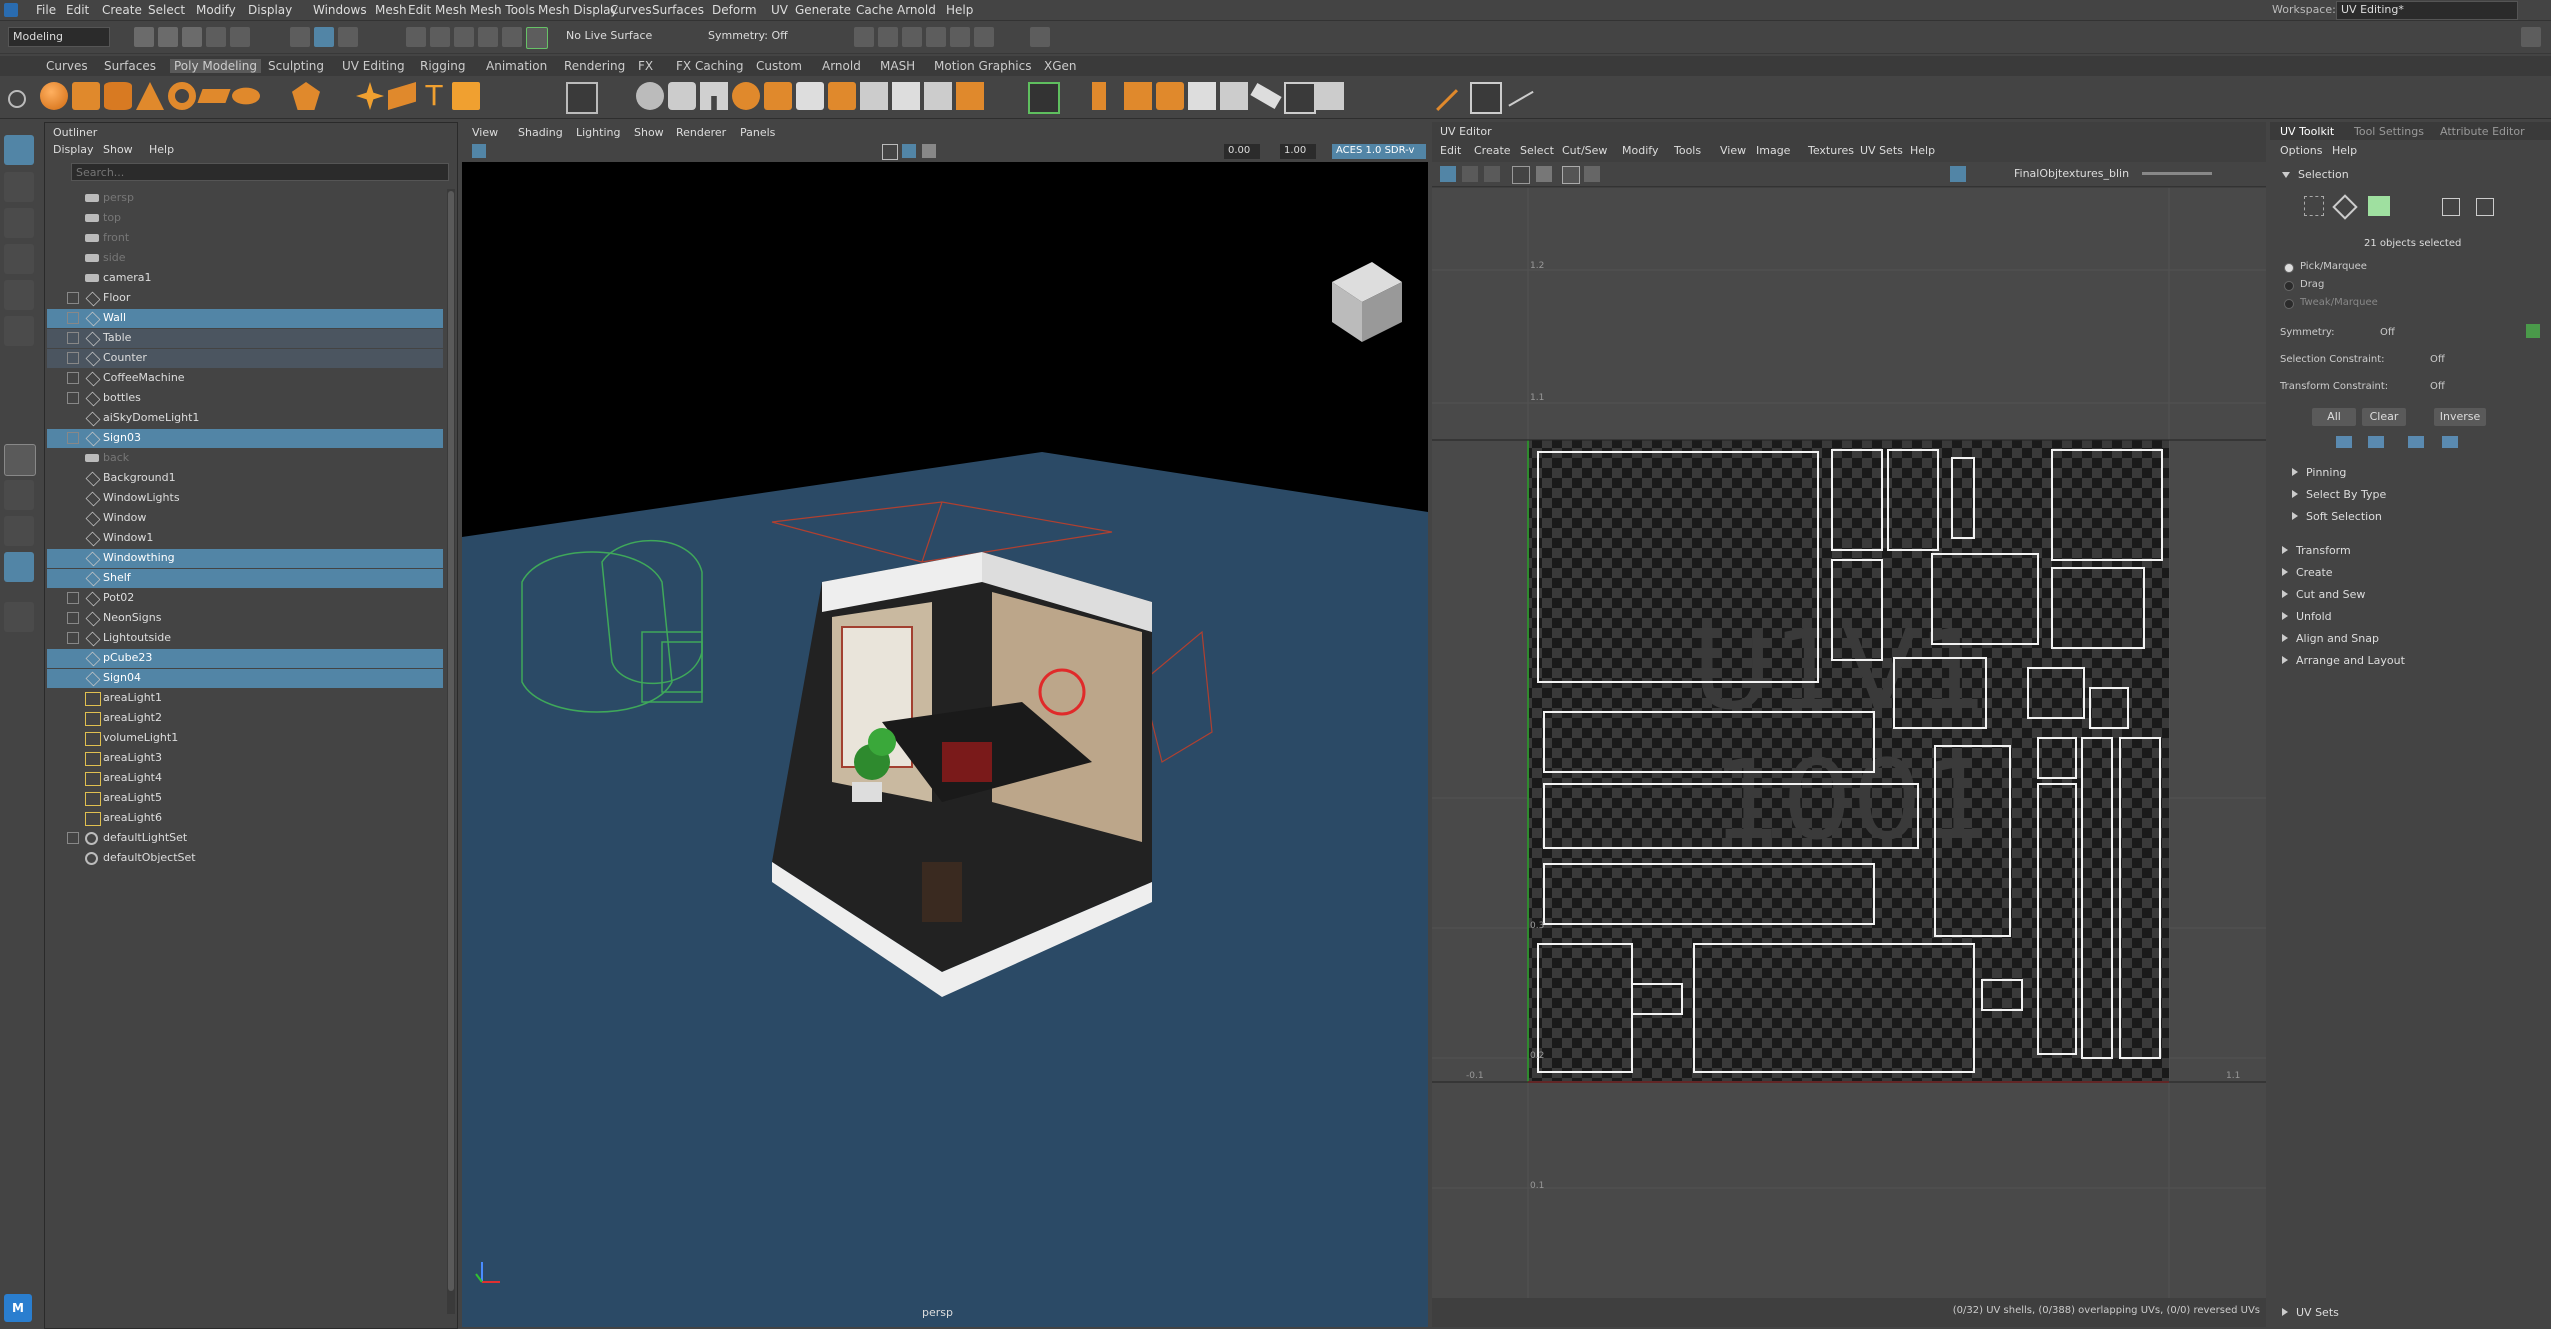  Describe the element at coordinates (215, 66) in the screenshot. I see `shelf-tab-poly-modeling: Poly Modeling` at that location.